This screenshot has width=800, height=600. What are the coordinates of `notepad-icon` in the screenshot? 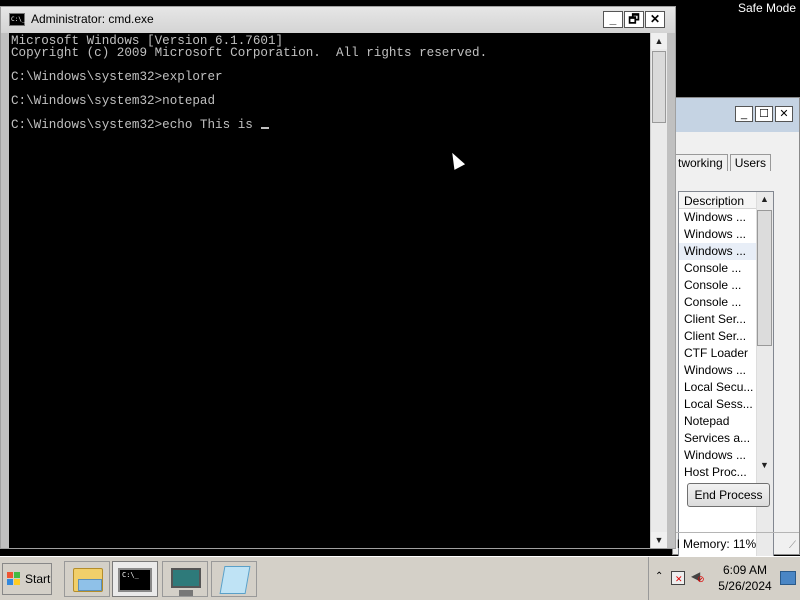 It's located at (235, 580).